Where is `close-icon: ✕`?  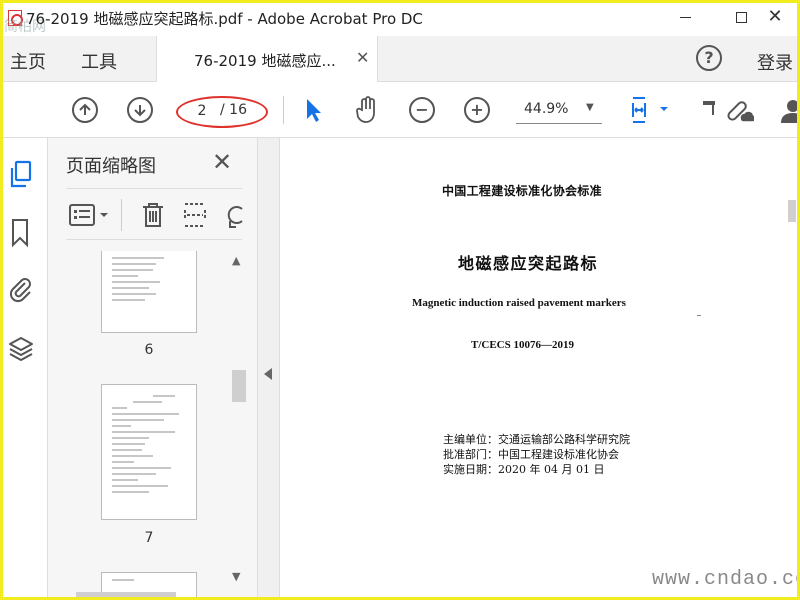 close-icon: ✕ is located at coordinates (775, 16).